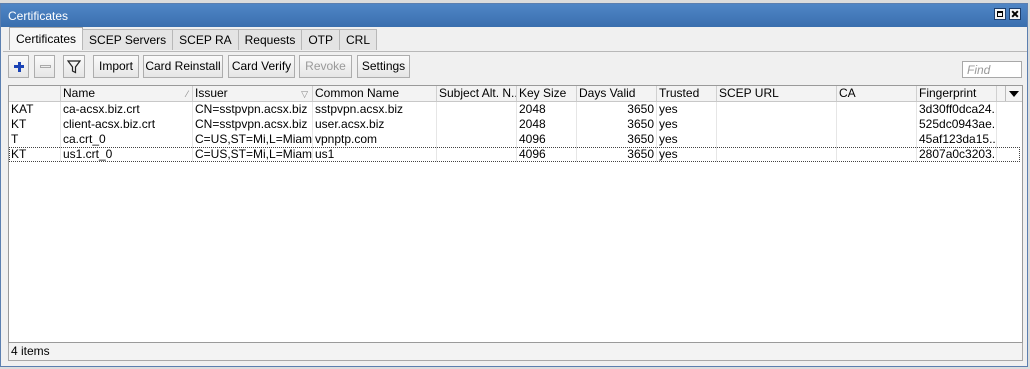 Image resolution: width=1030 pixels, height=369 pixels. I want to click on close-icon, so click(1015, 14).